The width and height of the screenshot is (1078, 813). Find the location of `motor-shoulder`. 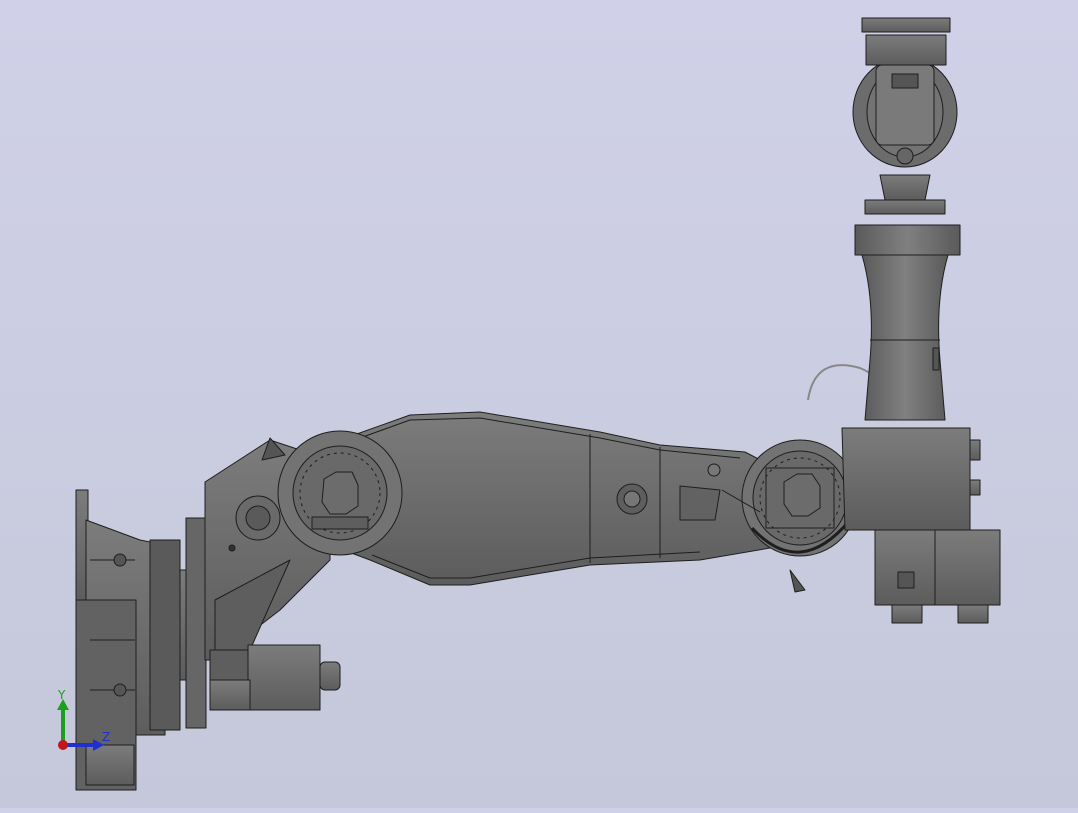

motor-shoulder is located at coordinates (275, 677).